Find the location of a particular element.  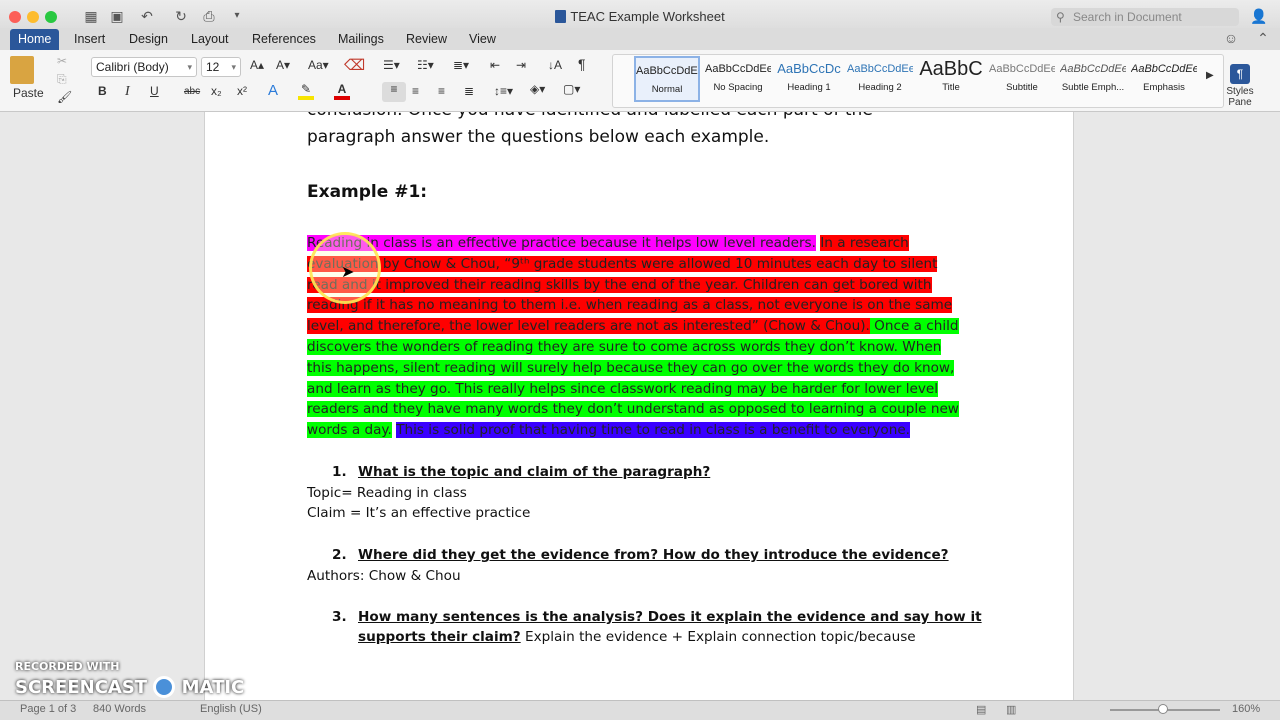

watermark-brand-left: SCREENCAST is located at coordinates (81, 687).